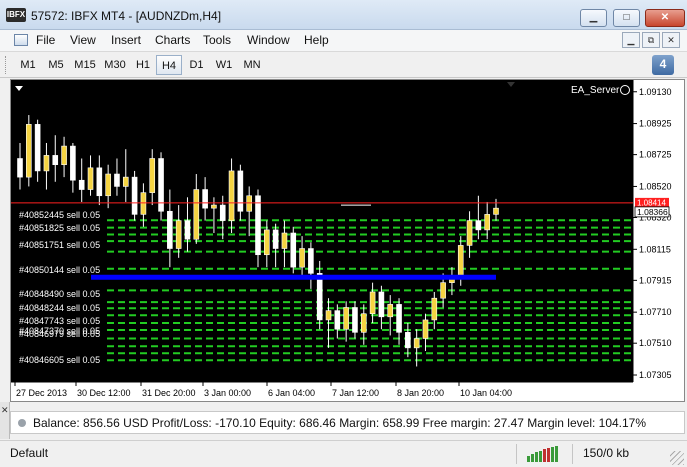 This screenshot has width=687, height=467. I want to click on y-tick-label: 1.07710, so click(655, 312).